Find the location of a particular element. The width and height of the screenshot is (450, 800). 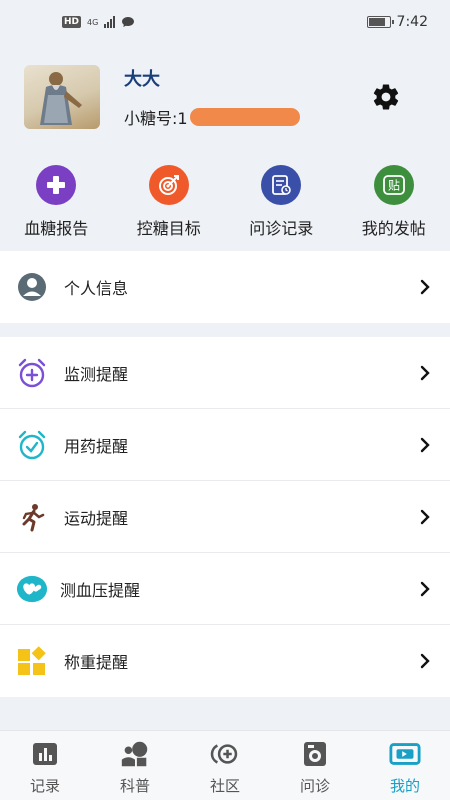

target-icon is located at coordinates (168, 185).